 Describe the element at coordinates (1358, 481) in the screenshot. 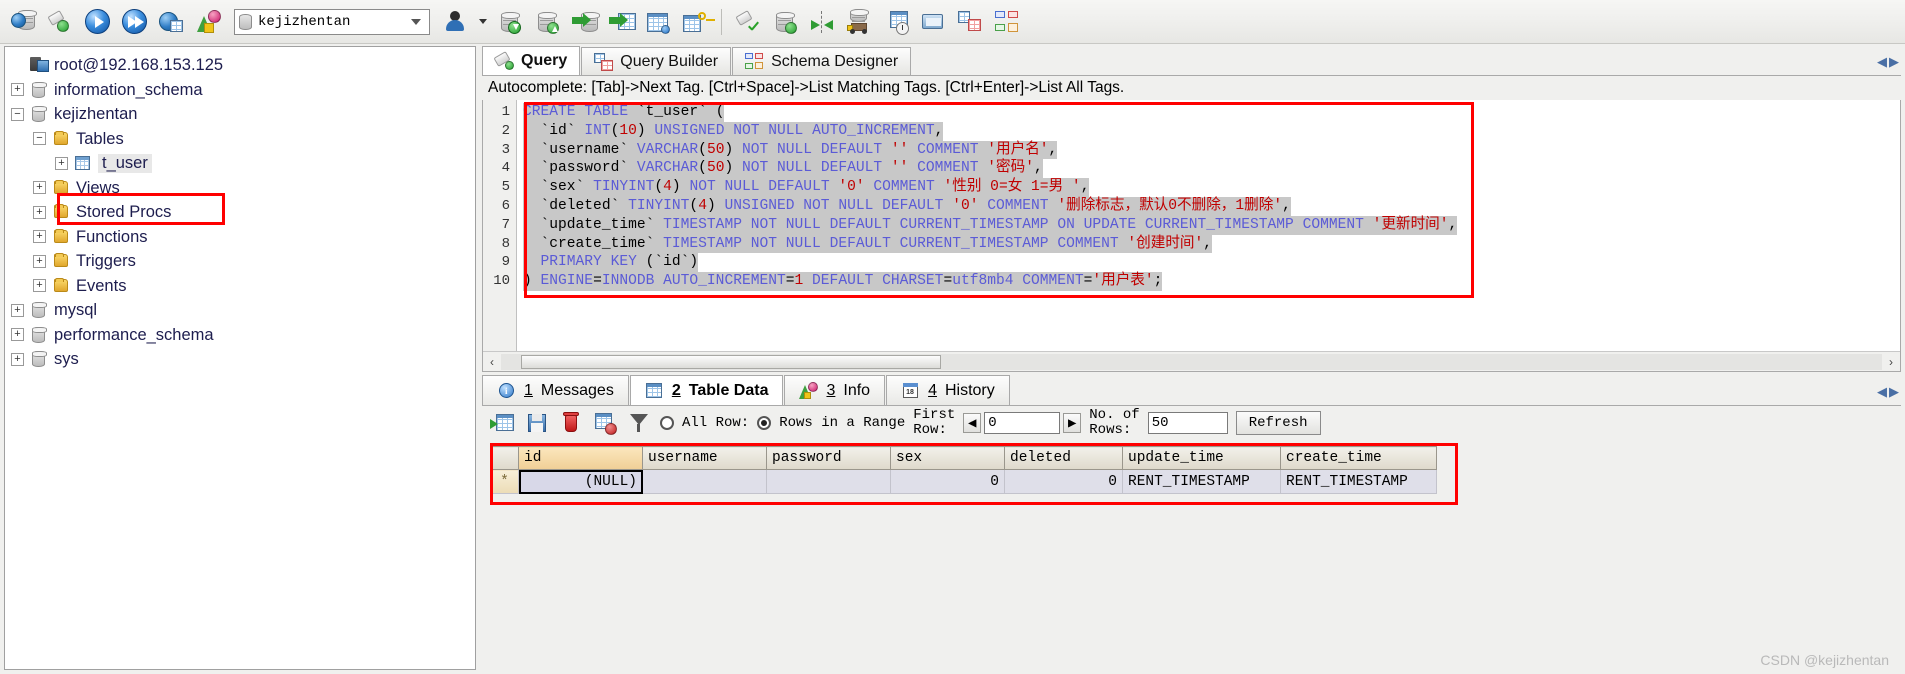

I see `cell-create-time: RENT_TIMESTAMP` at that location.